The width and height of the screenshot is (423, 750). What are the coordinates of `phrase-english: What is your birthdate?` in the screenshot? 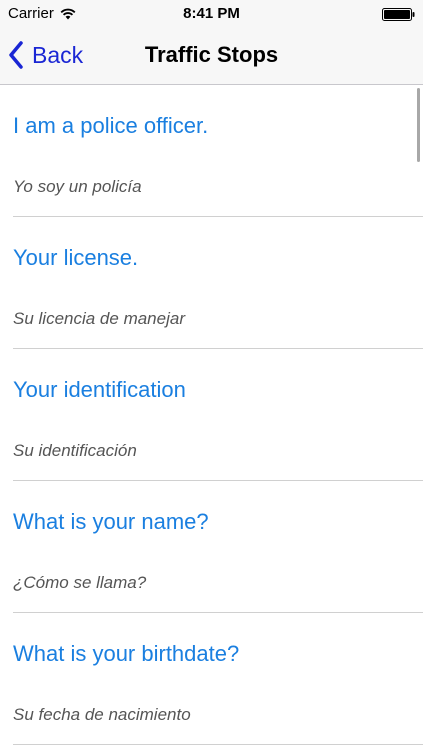 It's located at (126, 653).